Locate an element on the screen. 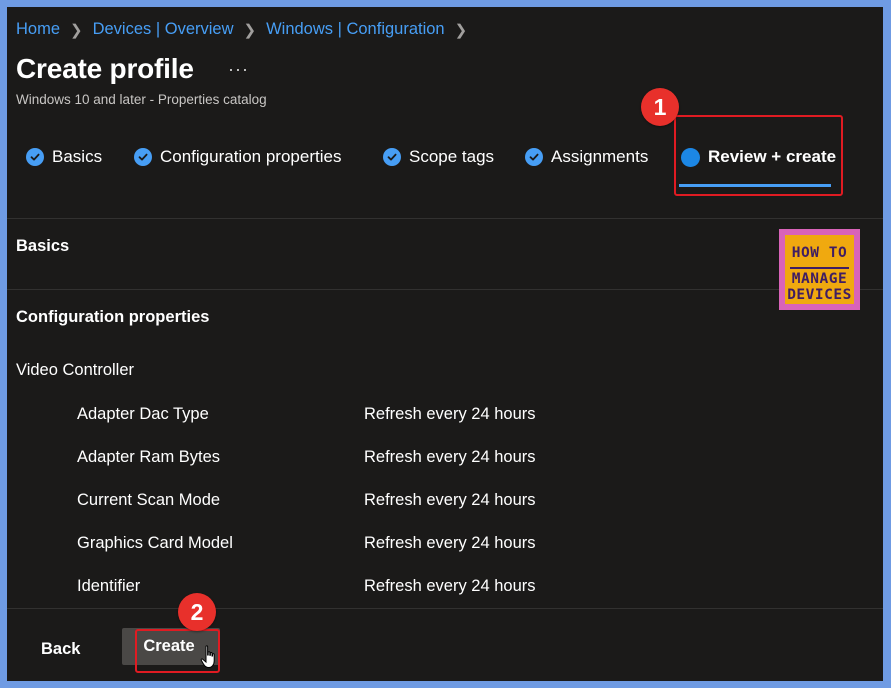 This screenshot has width=891, height=688. setting-row: Identifier Refresh every 24 hours is located at coordinates (306, 586).